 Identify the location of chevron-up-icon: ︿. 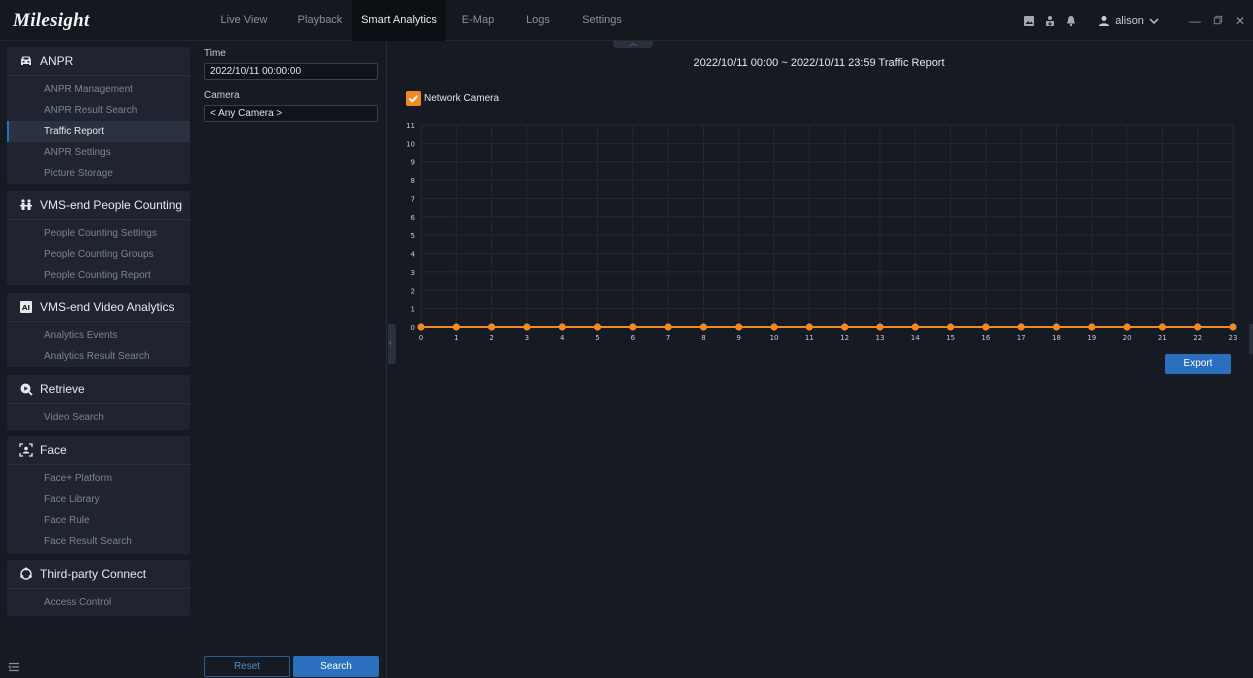
(633, 44).